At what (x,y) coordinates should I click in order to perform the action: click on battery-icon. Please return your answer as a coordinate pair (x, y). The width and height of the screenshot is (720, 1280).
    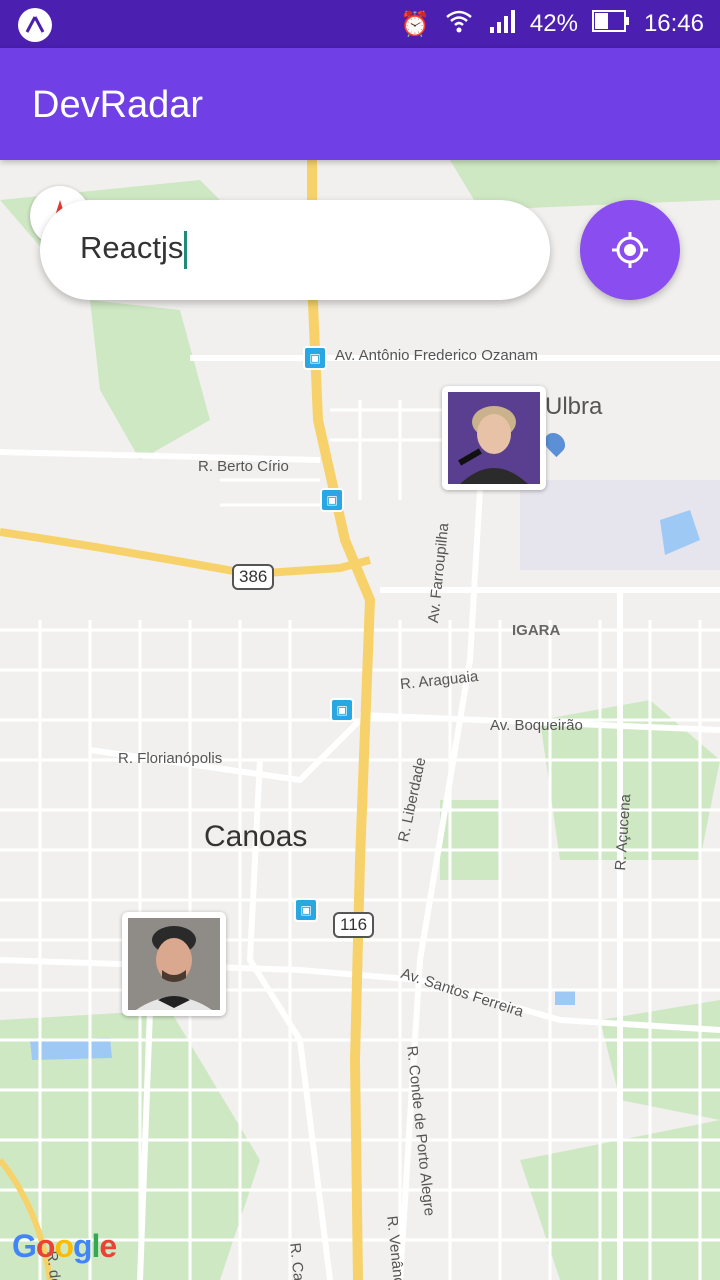
    Looking at the image, I should click on (610, 24).